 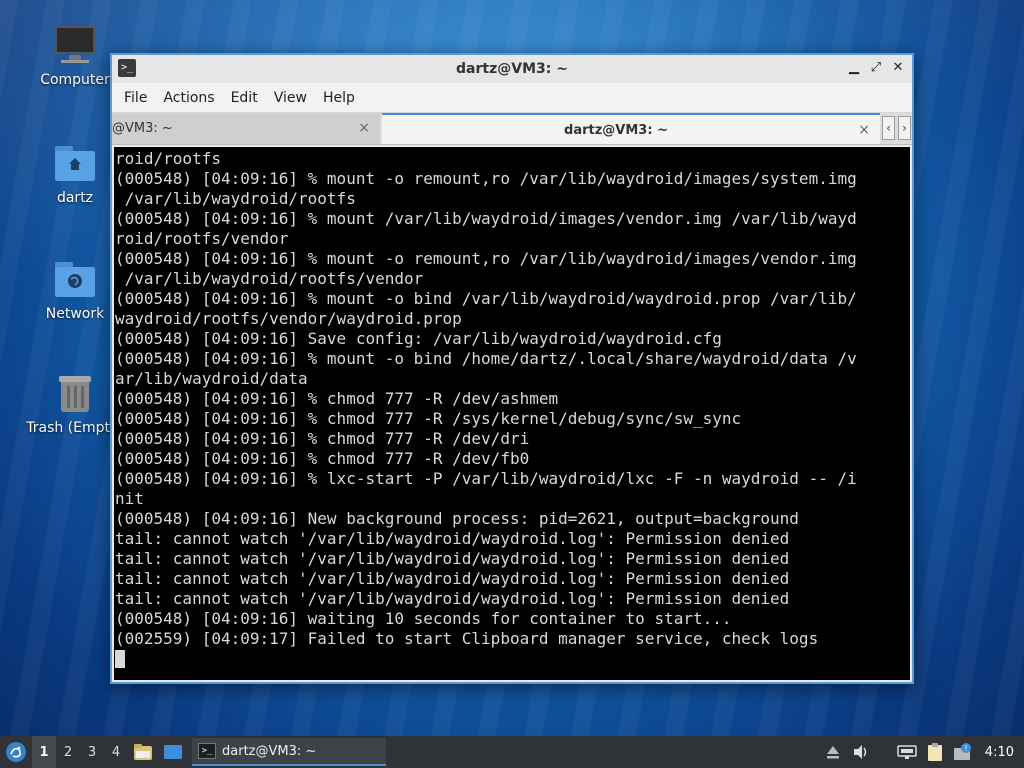 What do you see at coordinates (904, 128) in the screenshot?
I see `tab-scroll-right-icon: ›` at bounding box center [904, 128].